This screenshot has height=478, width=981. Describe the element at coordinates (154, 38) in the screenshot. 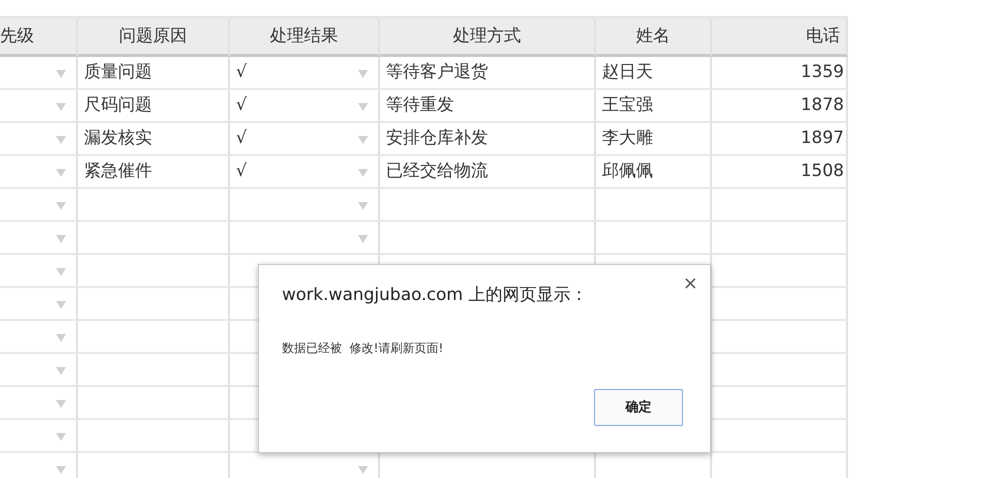

I see `column-header: 问题原因` at that location.